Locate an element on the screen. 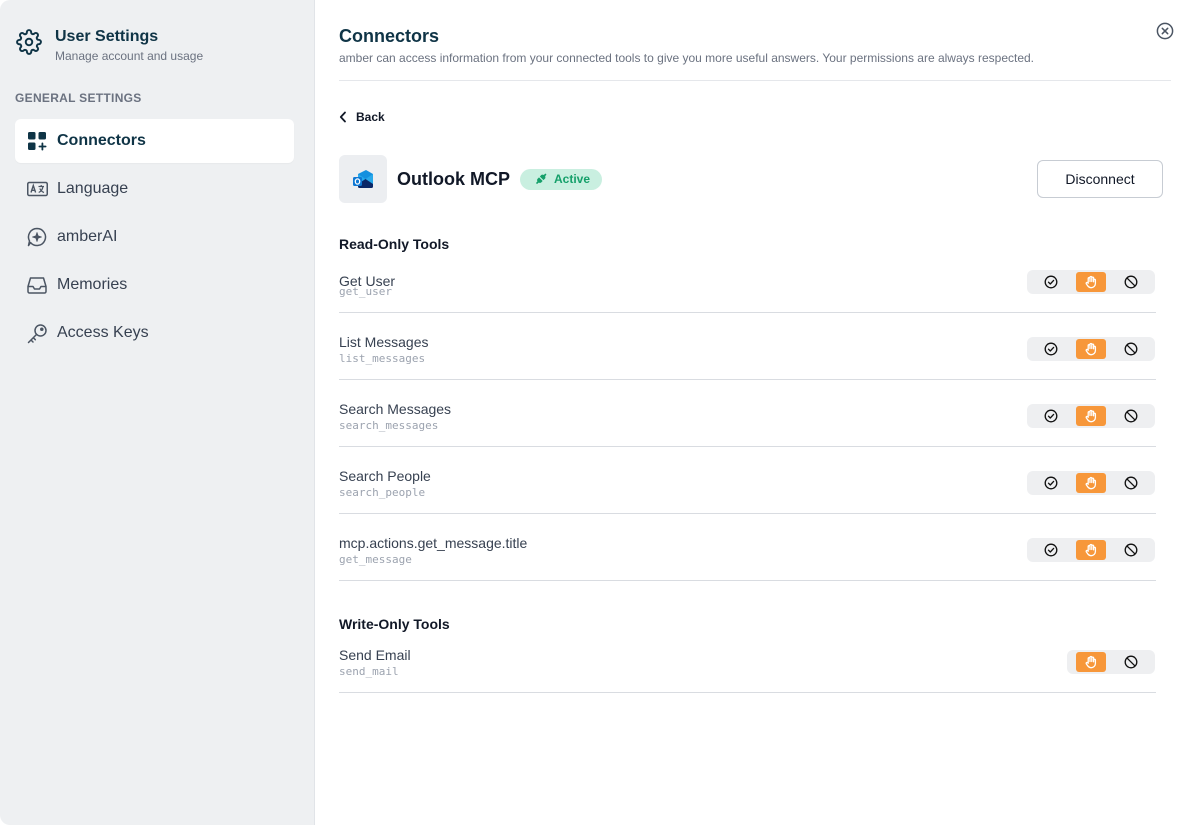  tool-name: Send Email is located at coordinates (375, 655).